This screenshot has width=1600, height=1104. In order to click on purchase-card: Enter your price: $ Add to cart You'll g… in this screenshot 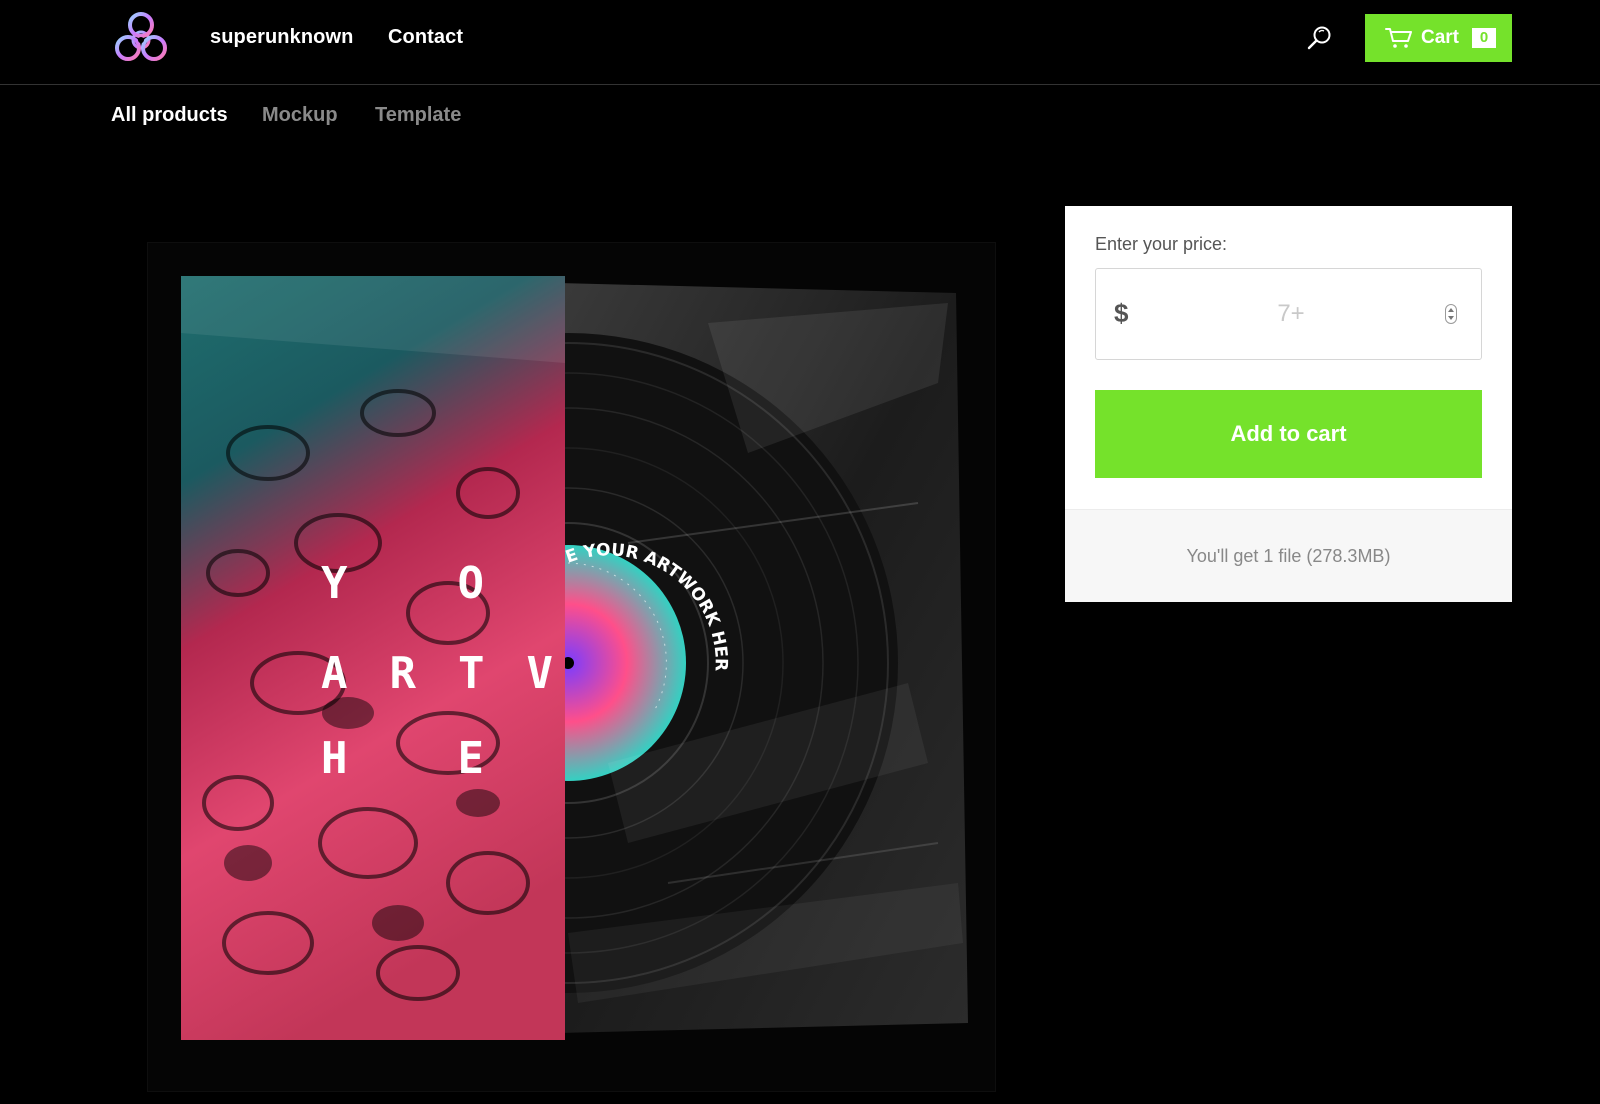, I will do `click(1288, 404)`.